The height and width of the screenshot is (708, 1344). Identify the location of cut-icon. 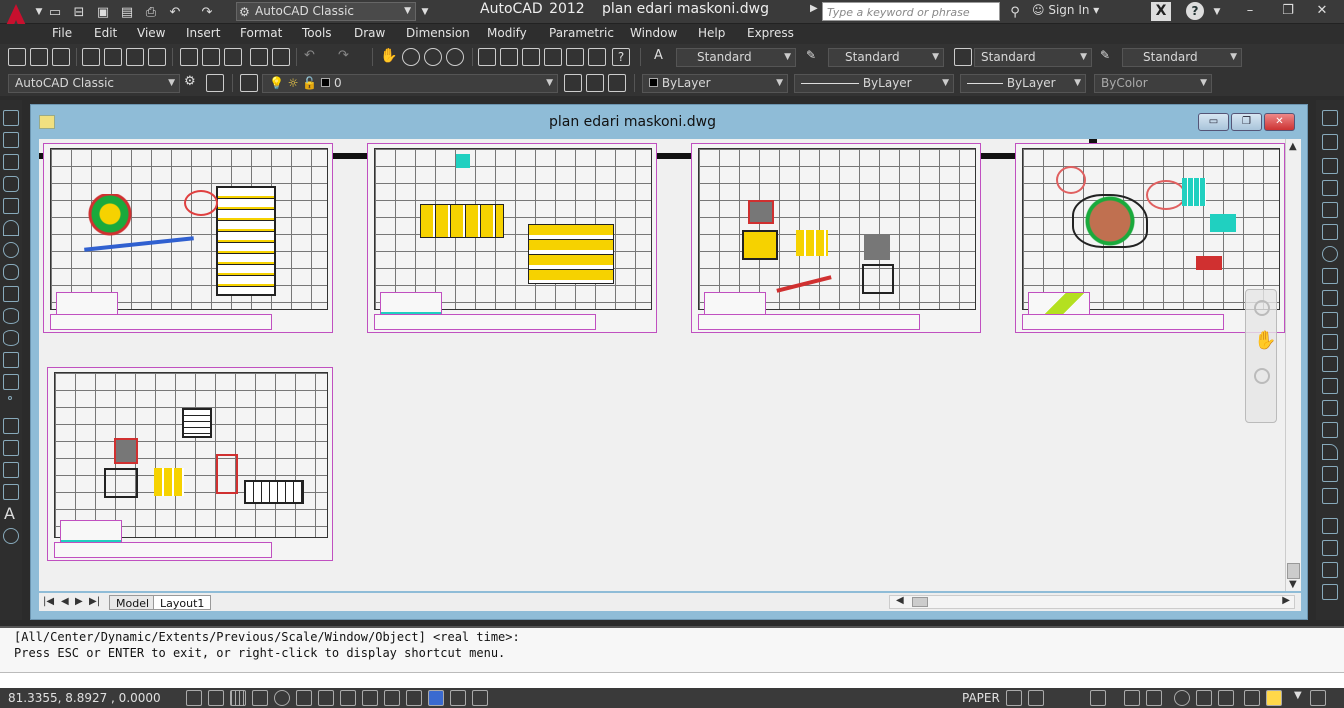
(189, 57).